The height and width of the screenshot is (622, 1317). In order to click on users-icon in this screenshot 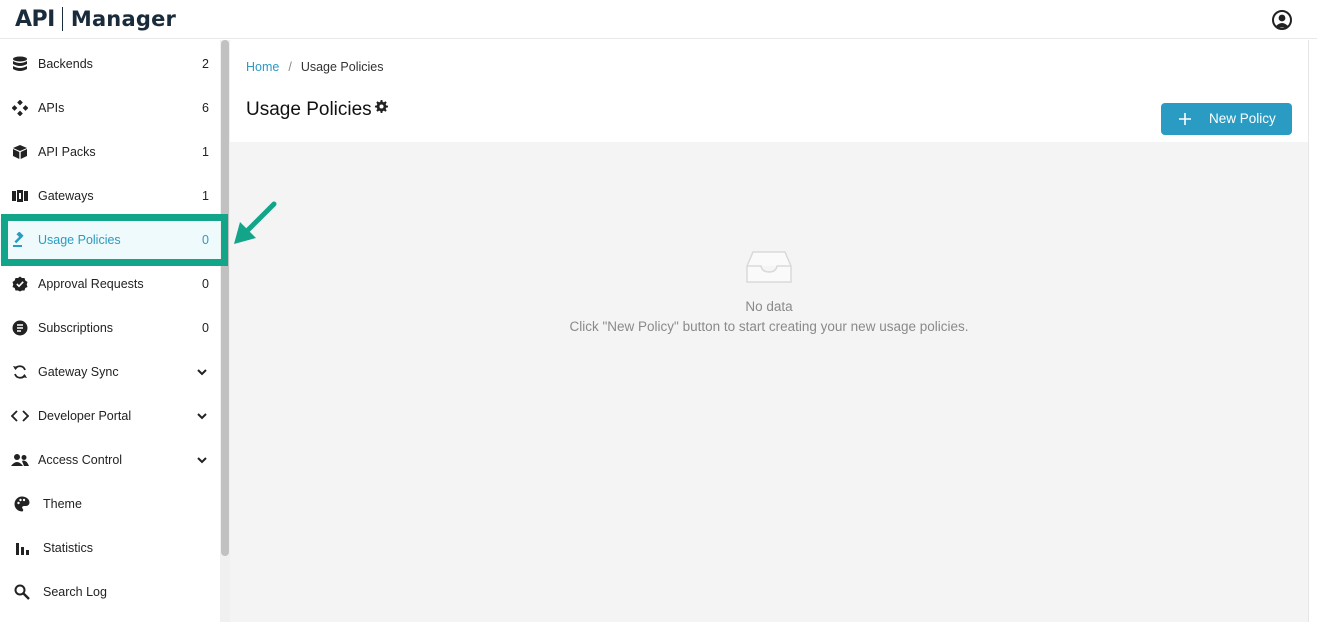, I will do `click(20, 460)`.